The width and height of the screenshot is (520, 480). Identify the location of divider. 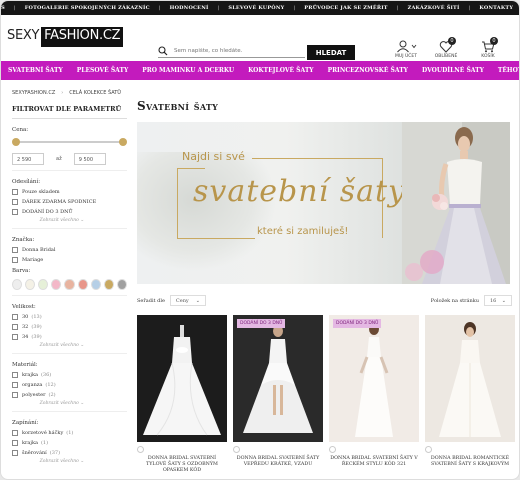
(69, 170).